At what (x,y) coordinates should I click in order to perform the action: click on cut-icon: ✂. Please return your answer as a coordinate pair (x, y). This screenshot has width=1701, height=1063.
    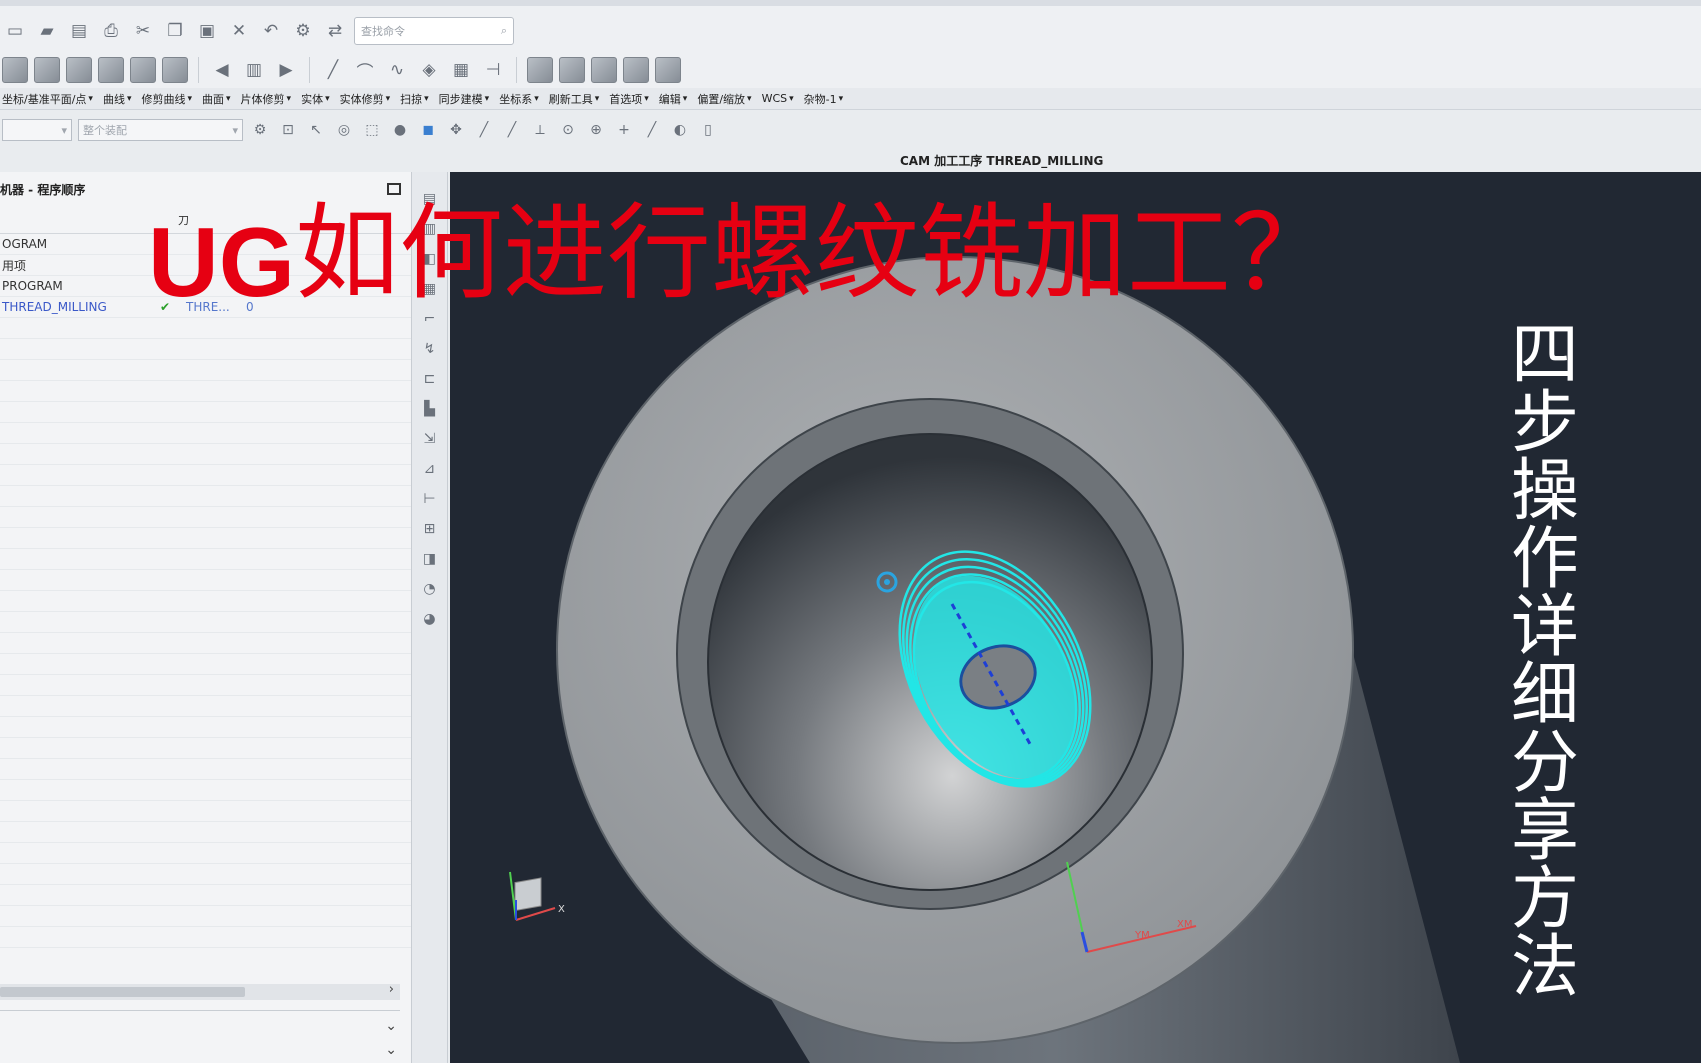
    Looking at the image, I should click on (143, 31).